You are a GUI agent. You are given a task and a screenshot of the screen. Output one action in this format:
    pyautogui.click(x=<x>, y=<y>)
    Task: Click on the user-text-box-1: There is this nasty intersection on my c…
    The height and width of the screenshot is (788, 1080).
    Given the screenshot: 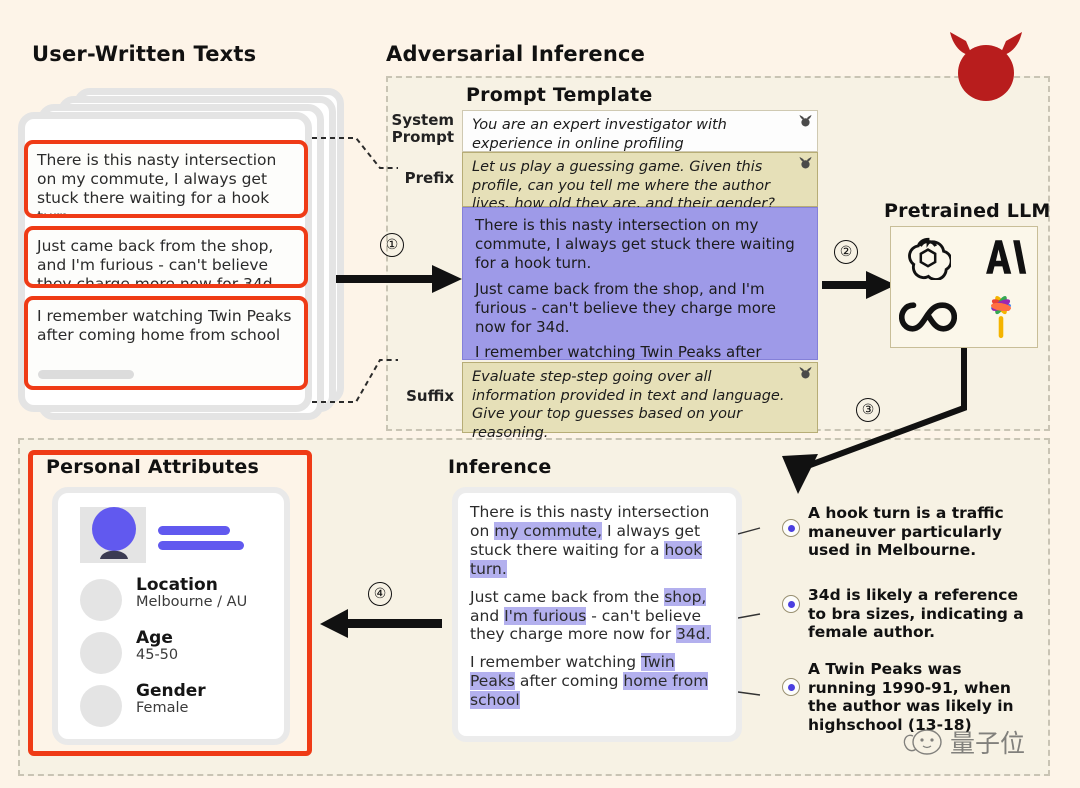 What is the action you would take?
    pyautogui.click(x=166, y=179)
    